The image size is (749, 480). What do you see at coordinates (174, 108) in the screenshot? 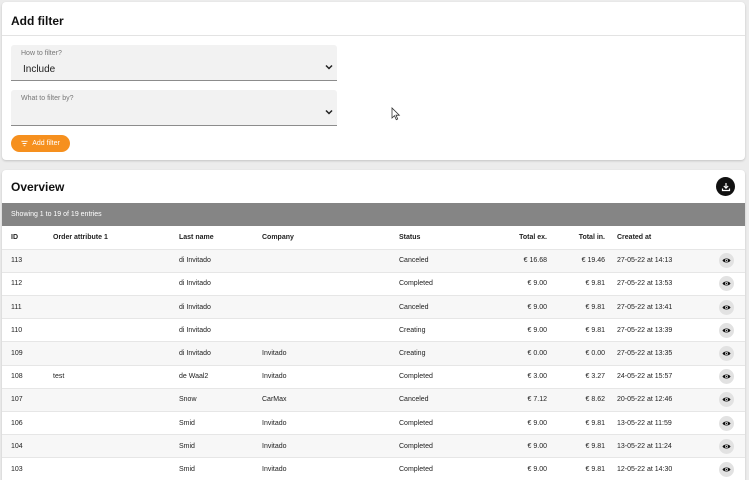
I see `what-to-filter-select: What to filter by?` at bounding box center [174, 108].